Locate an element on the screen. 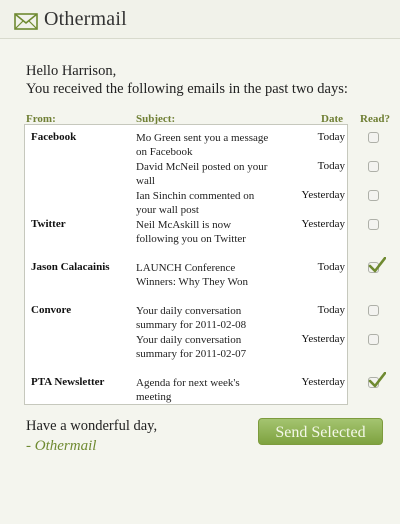  email-sender: Convore is located at coordinates (51, 310).